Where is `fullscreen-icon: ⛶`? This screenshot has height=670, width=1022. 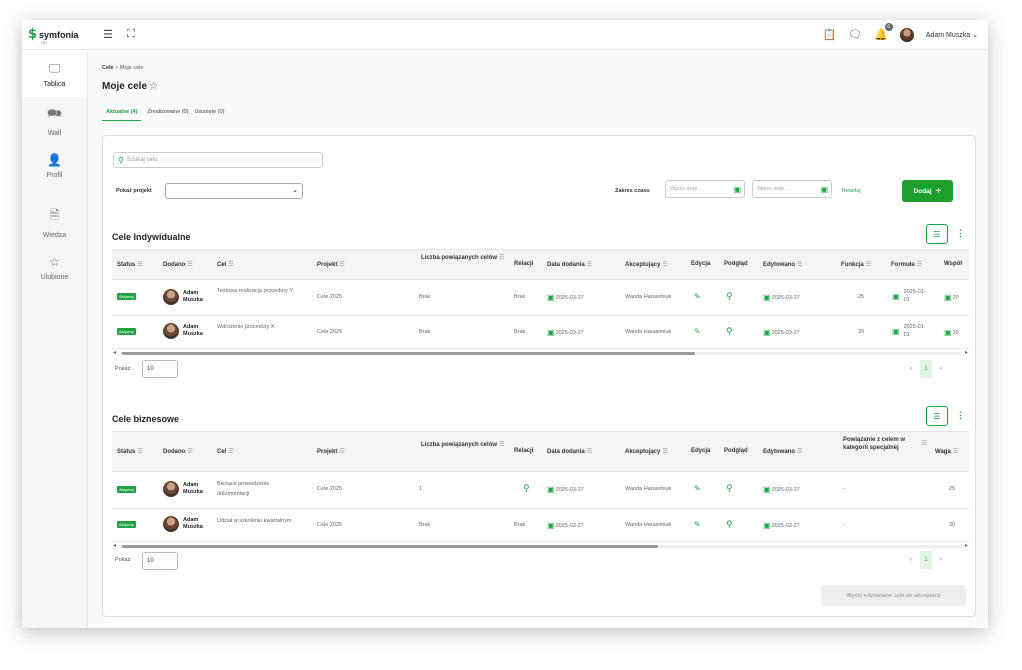 fullscreen-icon: ⛶ is located at coordinates (131, 35).